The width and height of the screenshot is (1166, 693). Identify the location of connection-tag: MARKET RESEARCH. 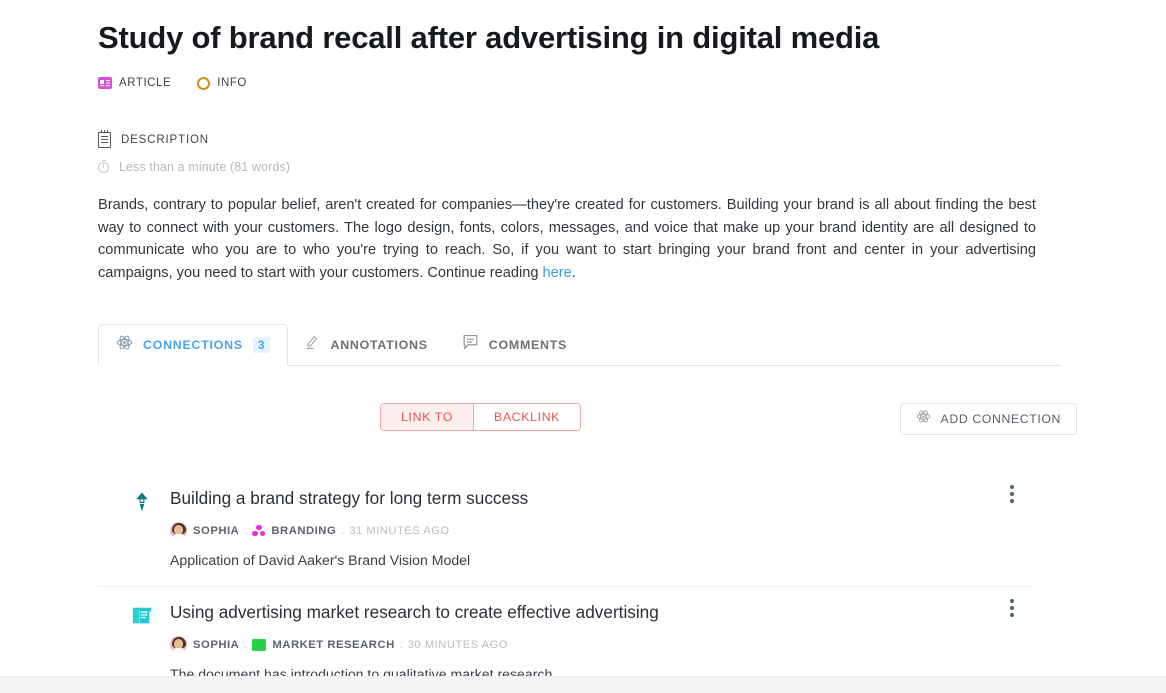
(333, 645).